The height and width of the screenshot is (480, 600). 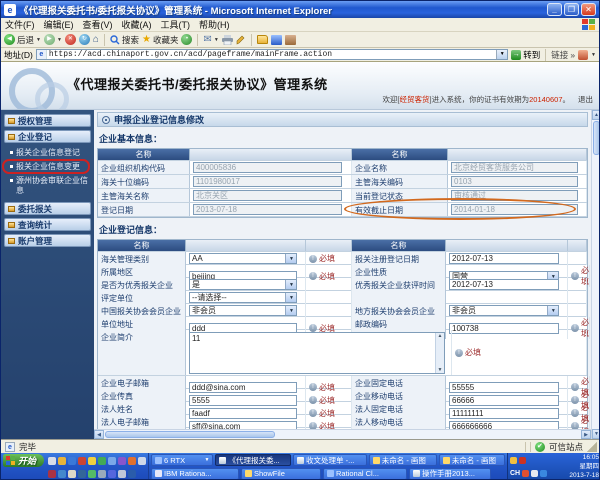 I want to click on excellent-broker-select: 是 ▼, so click(x=243, y=284).